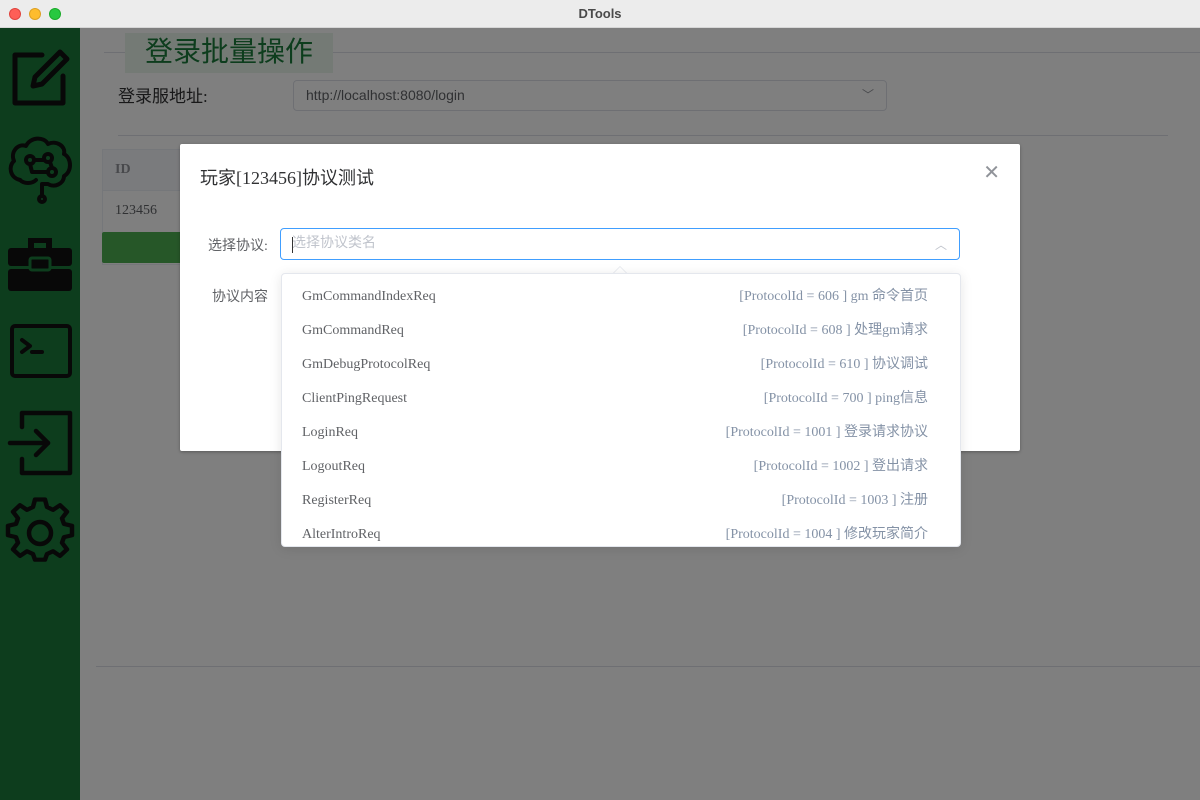 This screenshot has width=1200, height=800. What do you see at coordinates (826, 432) in the screenshot?
I see `option-desc: [ProtocolId = 1001 ] 登录请求协议` at bounding box center [826, 432].